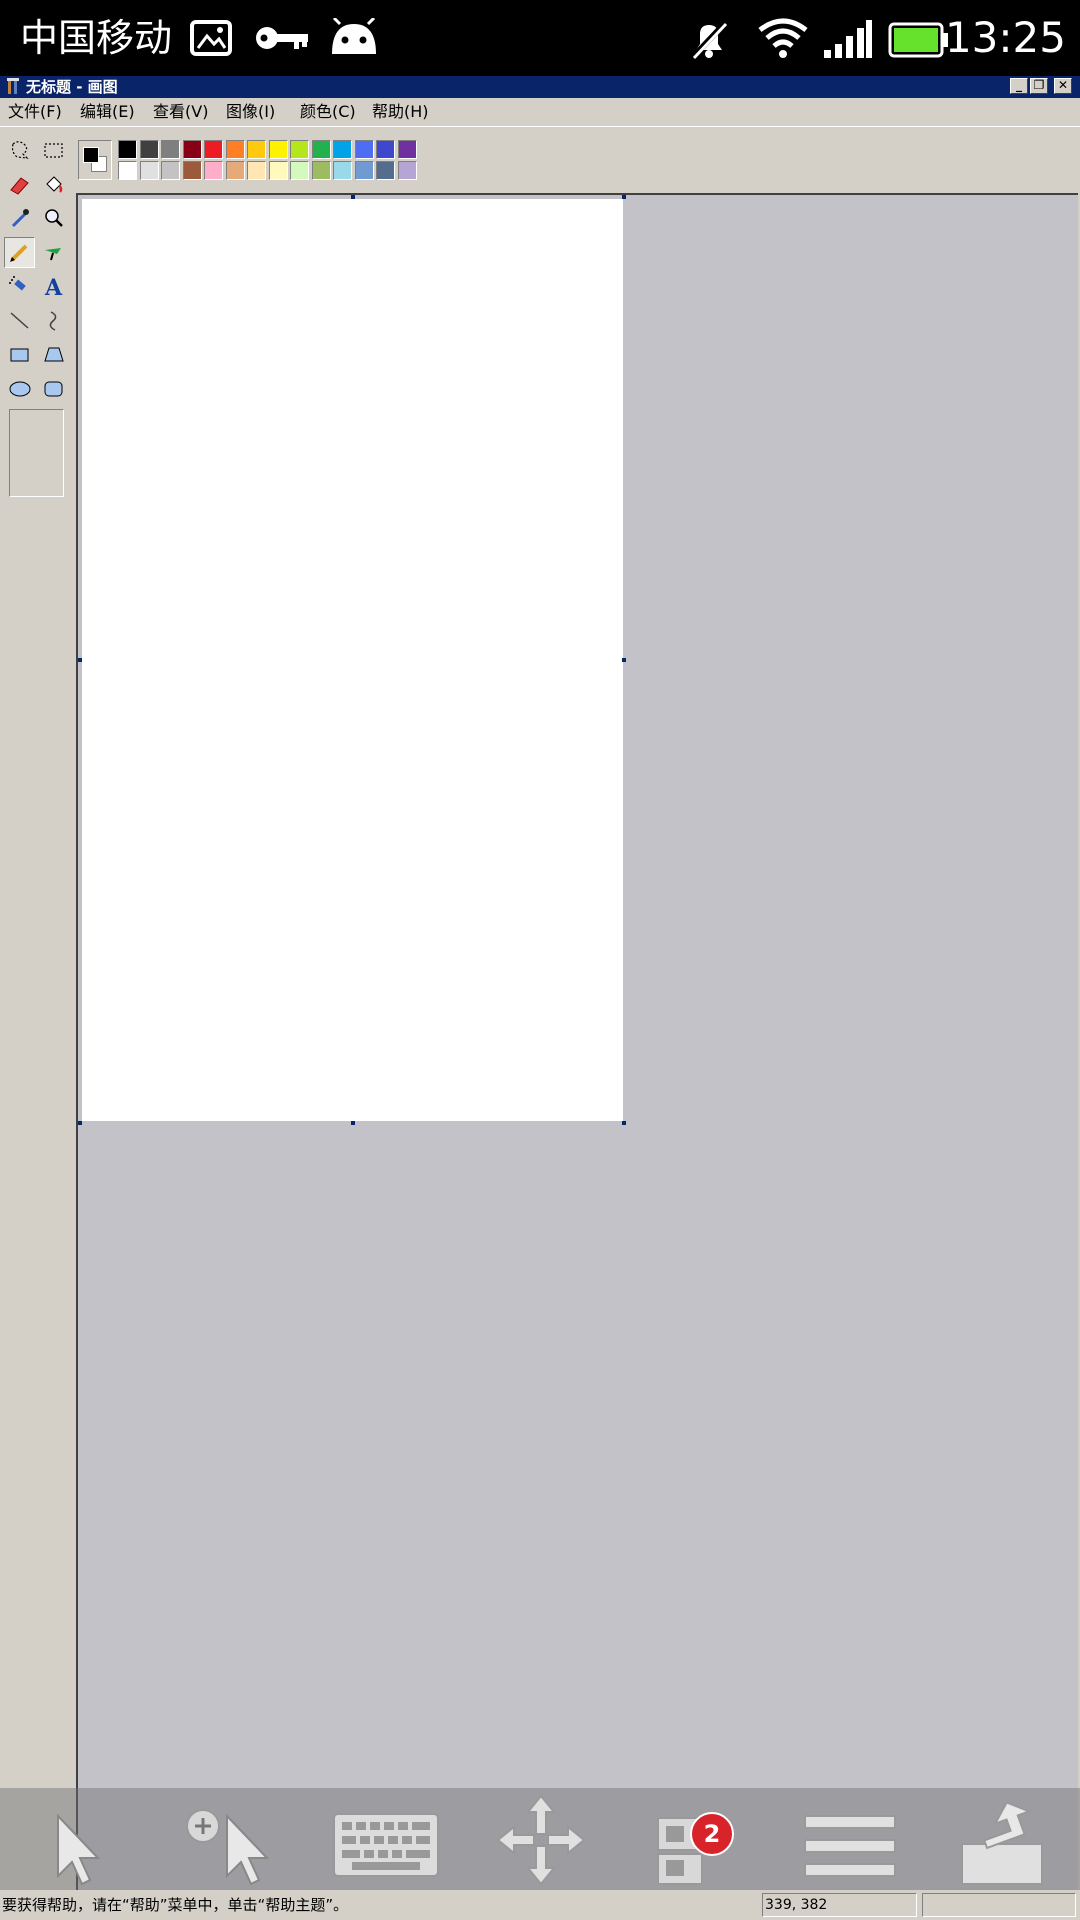  I want to click on menu-help: 帮助(H), so click(400, 112).